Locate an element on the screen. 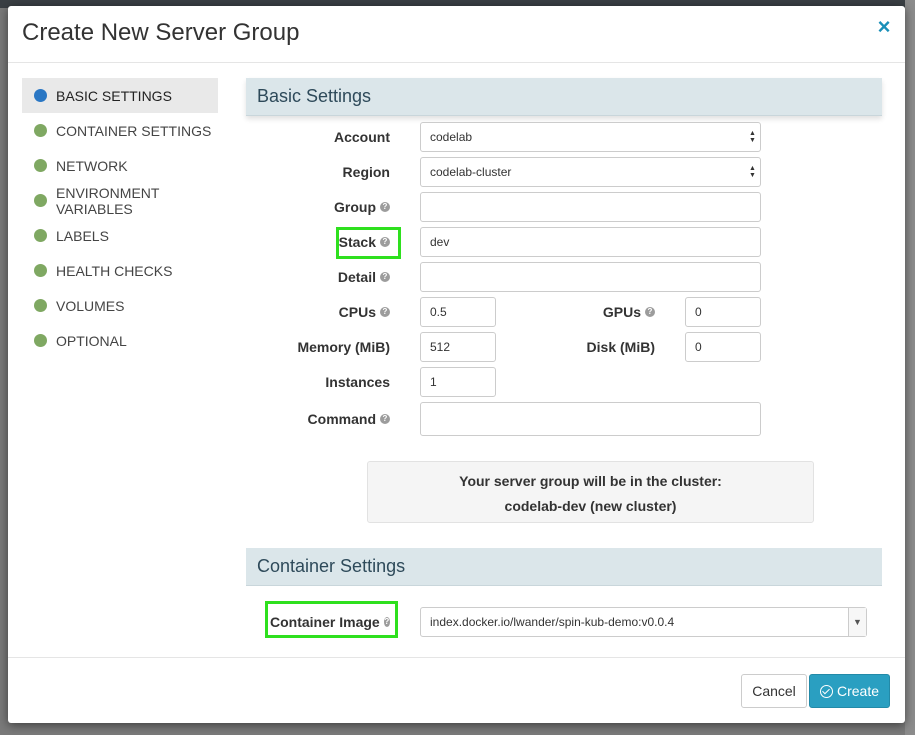 Image resolution: width=915 pixels, height=735 pixels. close-icon: × is located at coordinates (884, 27).